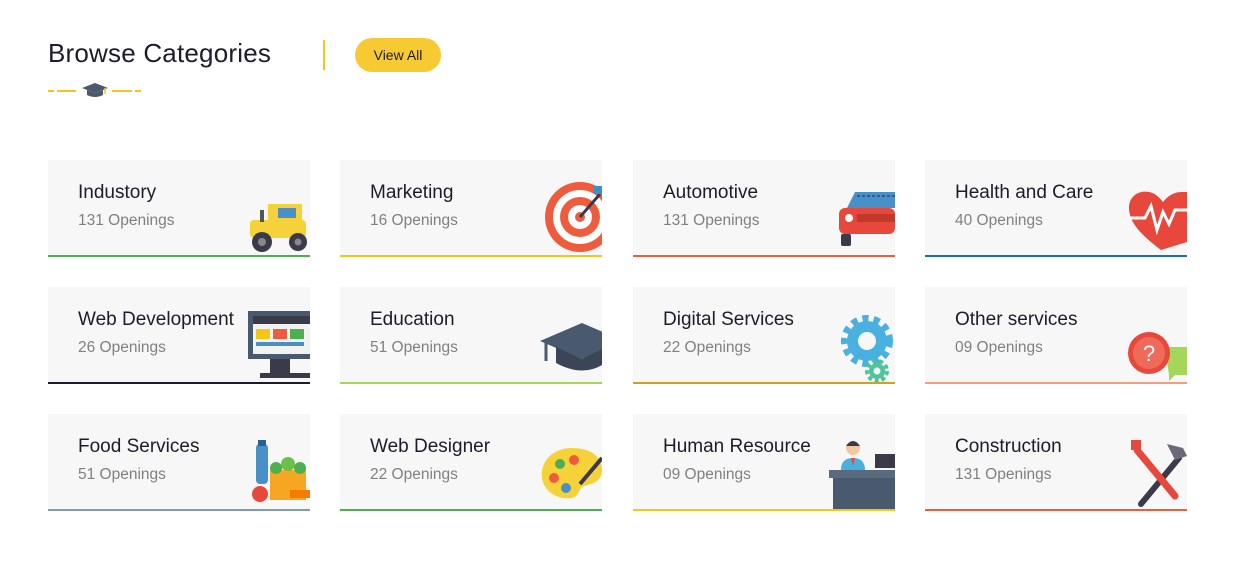 The height and width of the screenshot is (576, 1236). I want to click on graduation-cap-divider-icon, so click(94, 90).